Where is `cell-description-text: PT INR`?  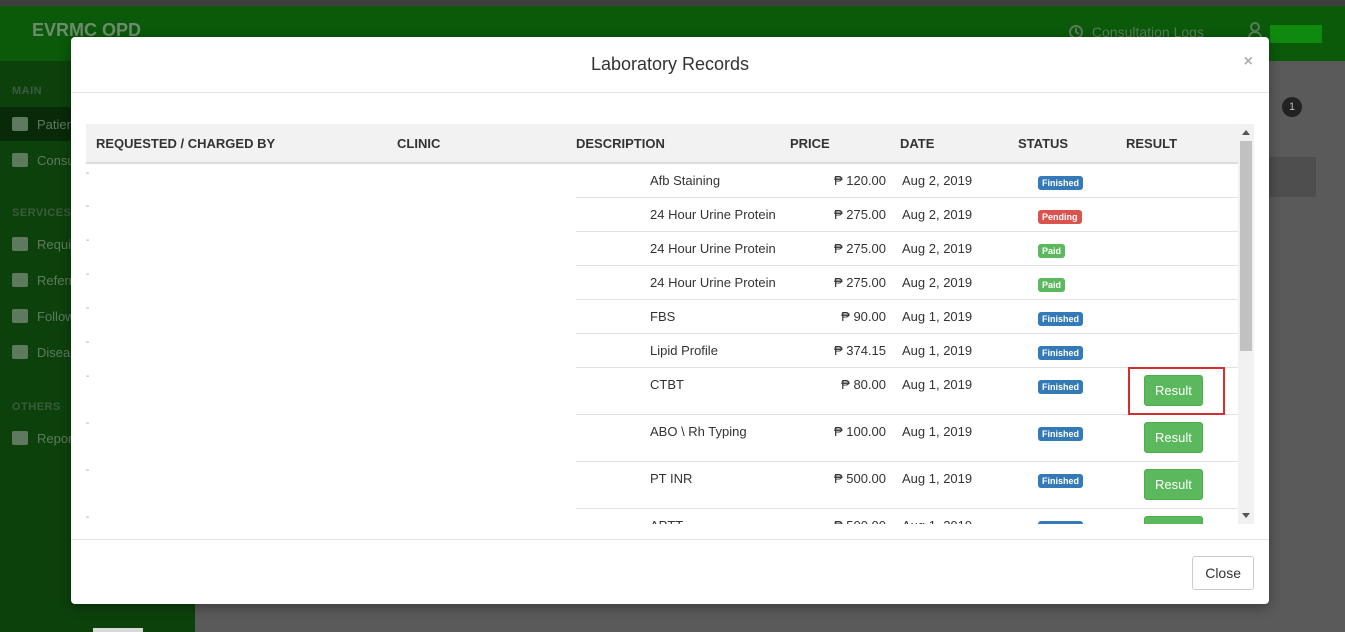 cell-description-text: PT INR is located at coordinates (671, 478).